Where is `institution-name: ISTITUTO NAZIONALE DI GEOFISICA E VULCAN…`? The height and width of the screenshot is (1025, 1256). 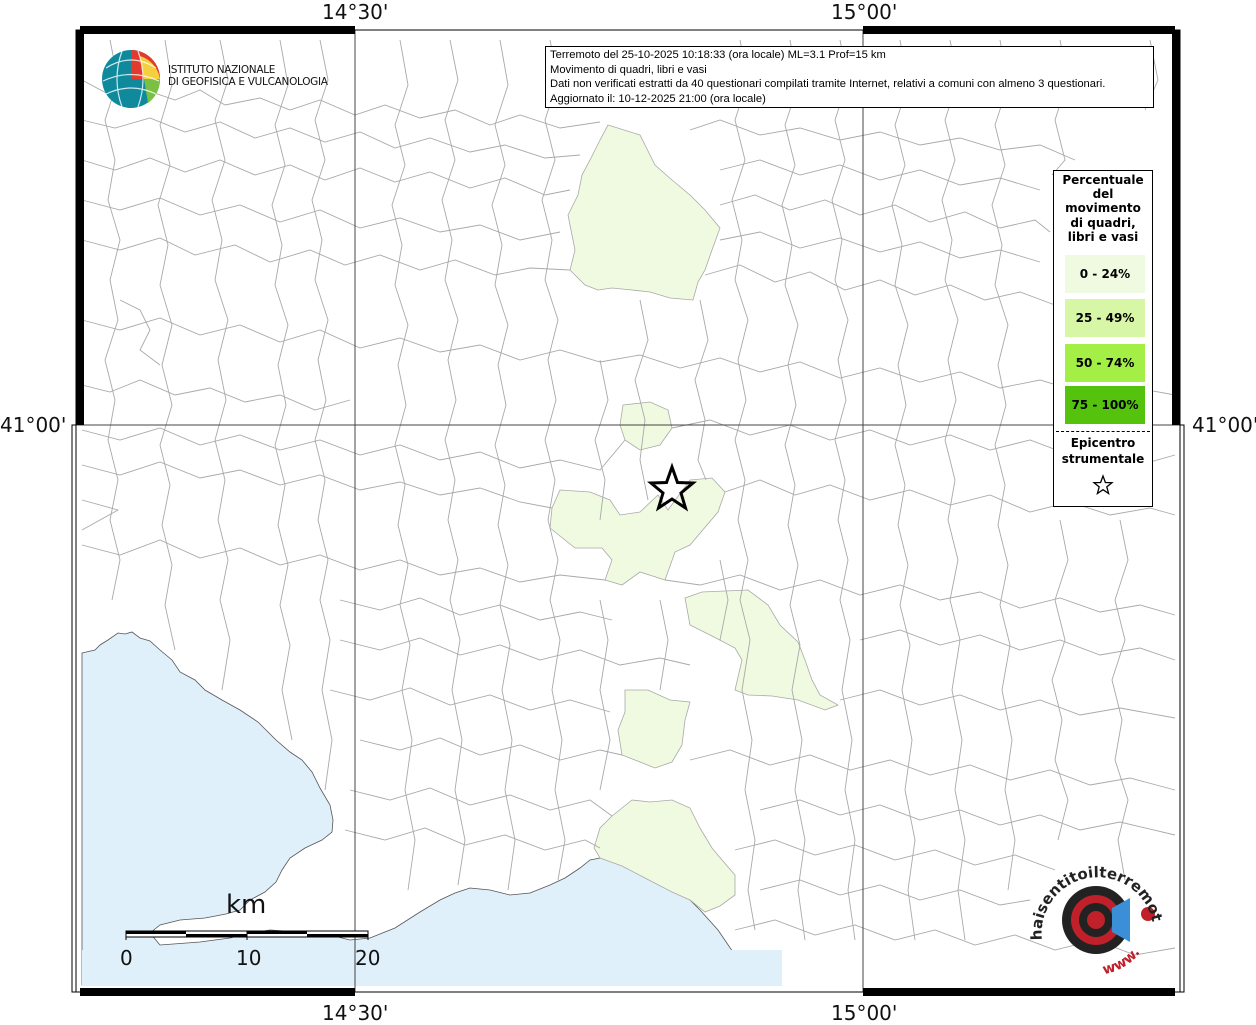
institution-name: ISTITUTO NAZIONALE DI GEOFISICA E VULCAN… is located at coordinates (248, 76).